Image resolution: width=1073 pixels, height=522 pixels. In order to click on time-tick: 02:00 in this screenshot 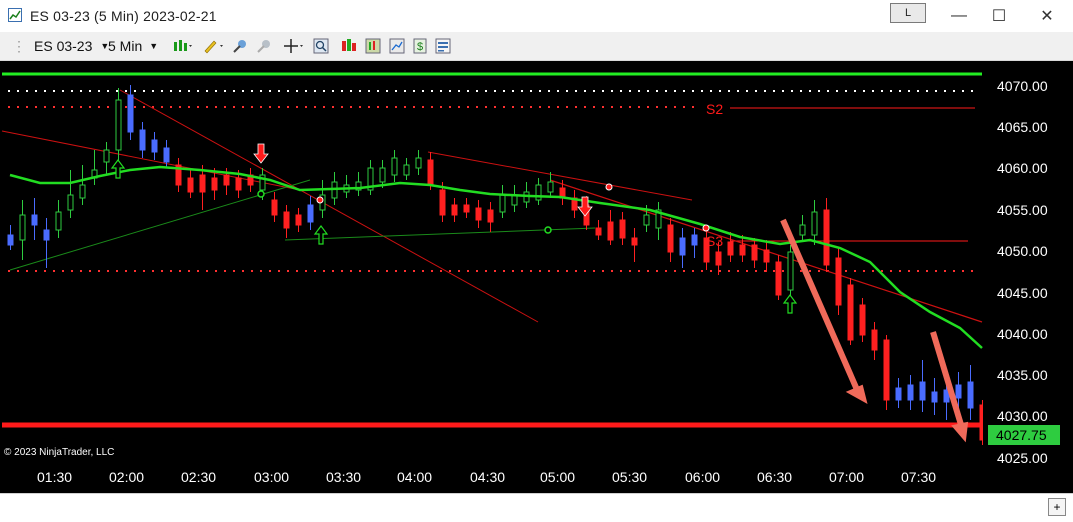, I will do `click(127, 477)`.